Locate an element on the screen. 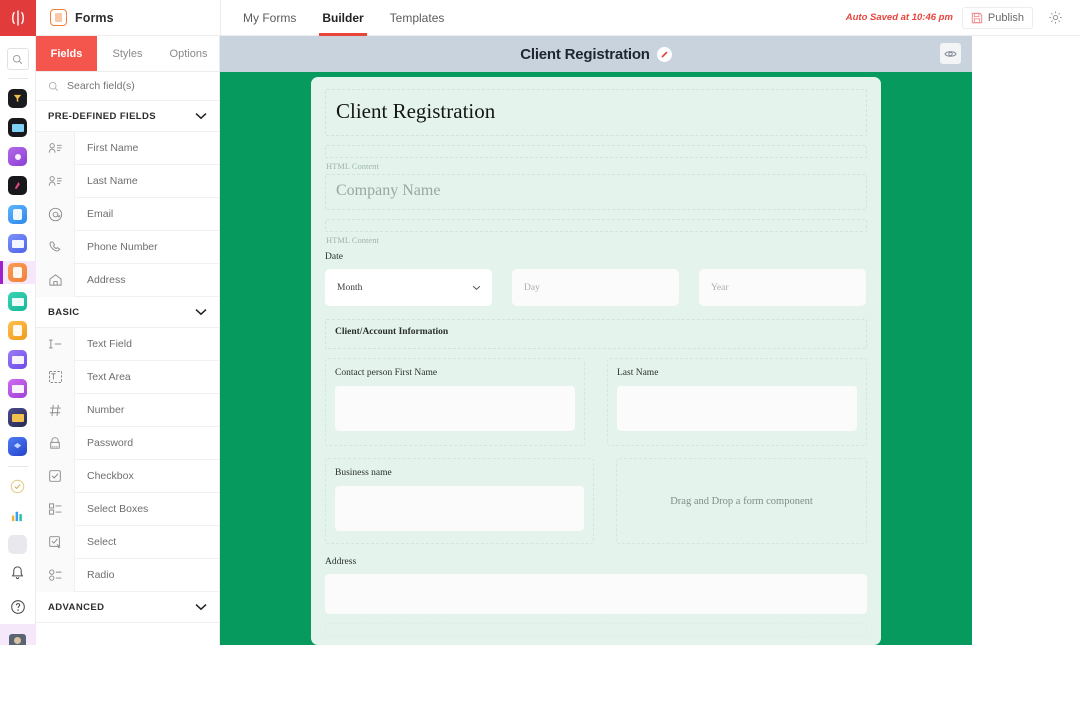 The width and height of the screenshot is (1080, 711). search-icon is located at coordinates (17, 59).